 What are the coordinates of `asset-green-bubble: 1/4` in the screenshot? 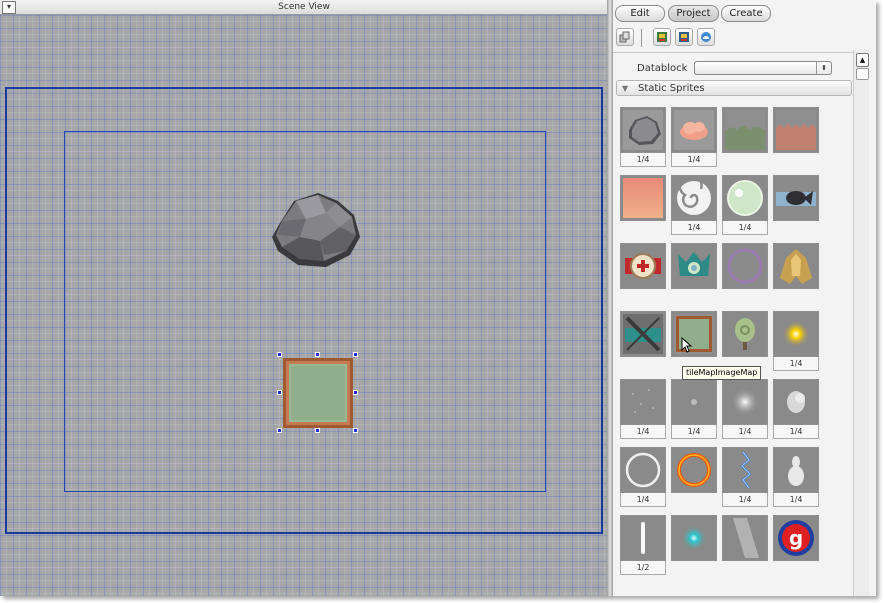 It's located at (745, 205).